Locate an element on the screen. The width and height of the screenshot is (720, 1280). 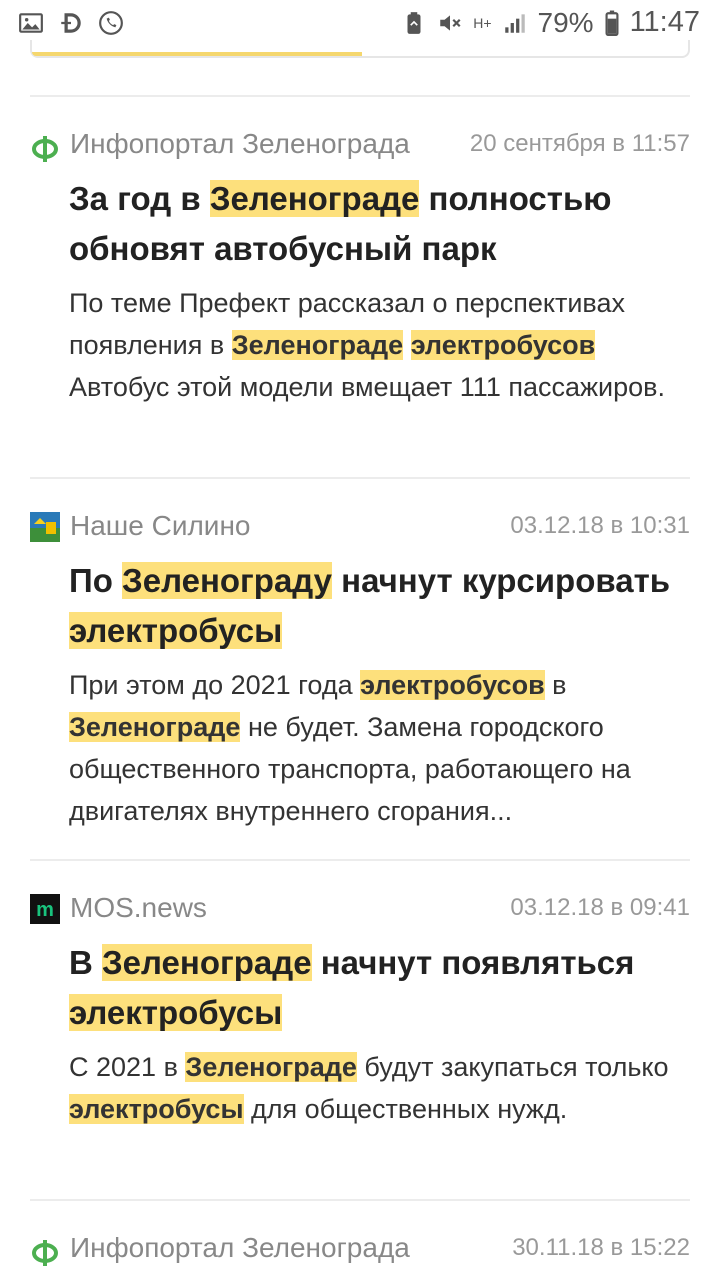
source-name: Наше Силино is located at coordinates (160, 526).